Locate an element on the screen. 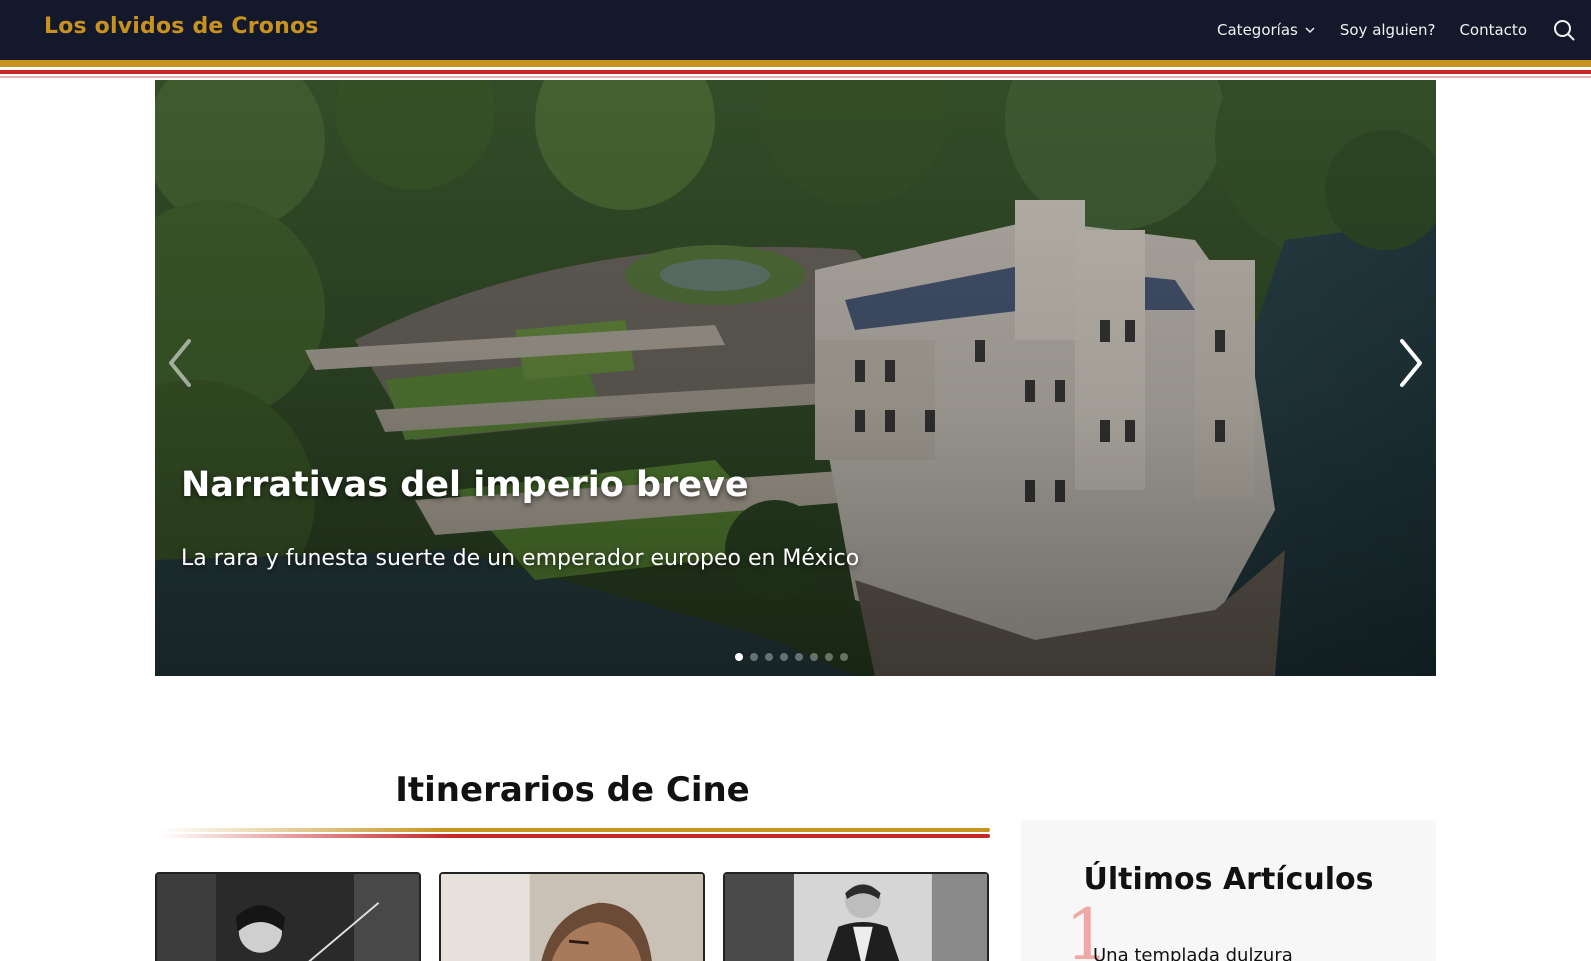 This screenshot has width=1591, height=961. nav-item-categorias: Categorías is located at coordinates (1266, 30).